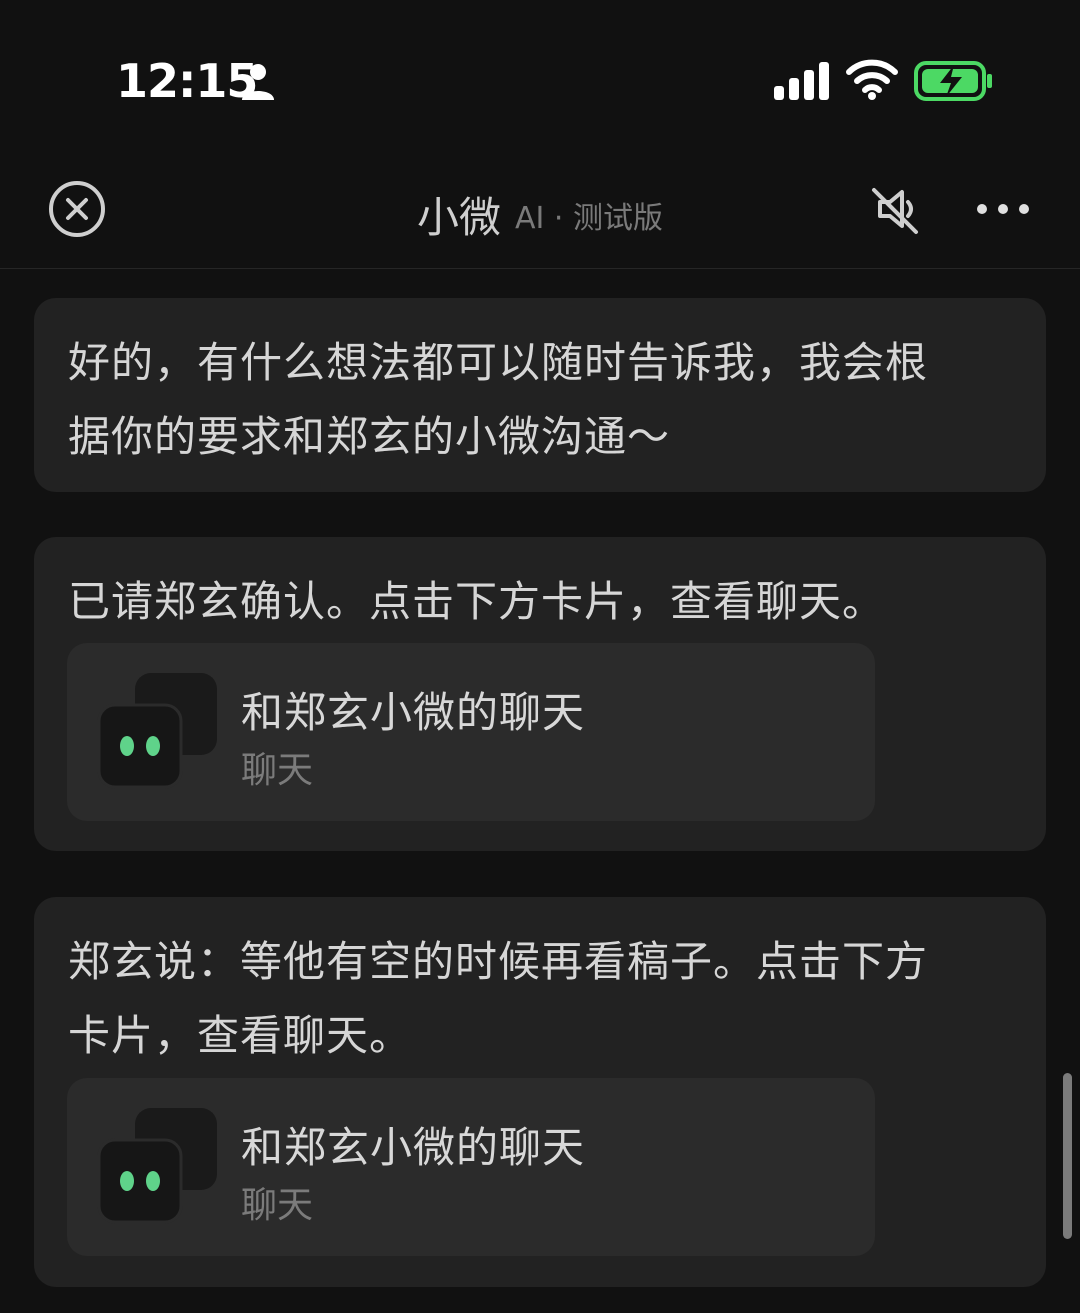 The image size is (1080, 1313). What do you see at coordinates (1067, 1156) in the screenshot?
I see `scrollbar` at bounding box center [1067, 1156].